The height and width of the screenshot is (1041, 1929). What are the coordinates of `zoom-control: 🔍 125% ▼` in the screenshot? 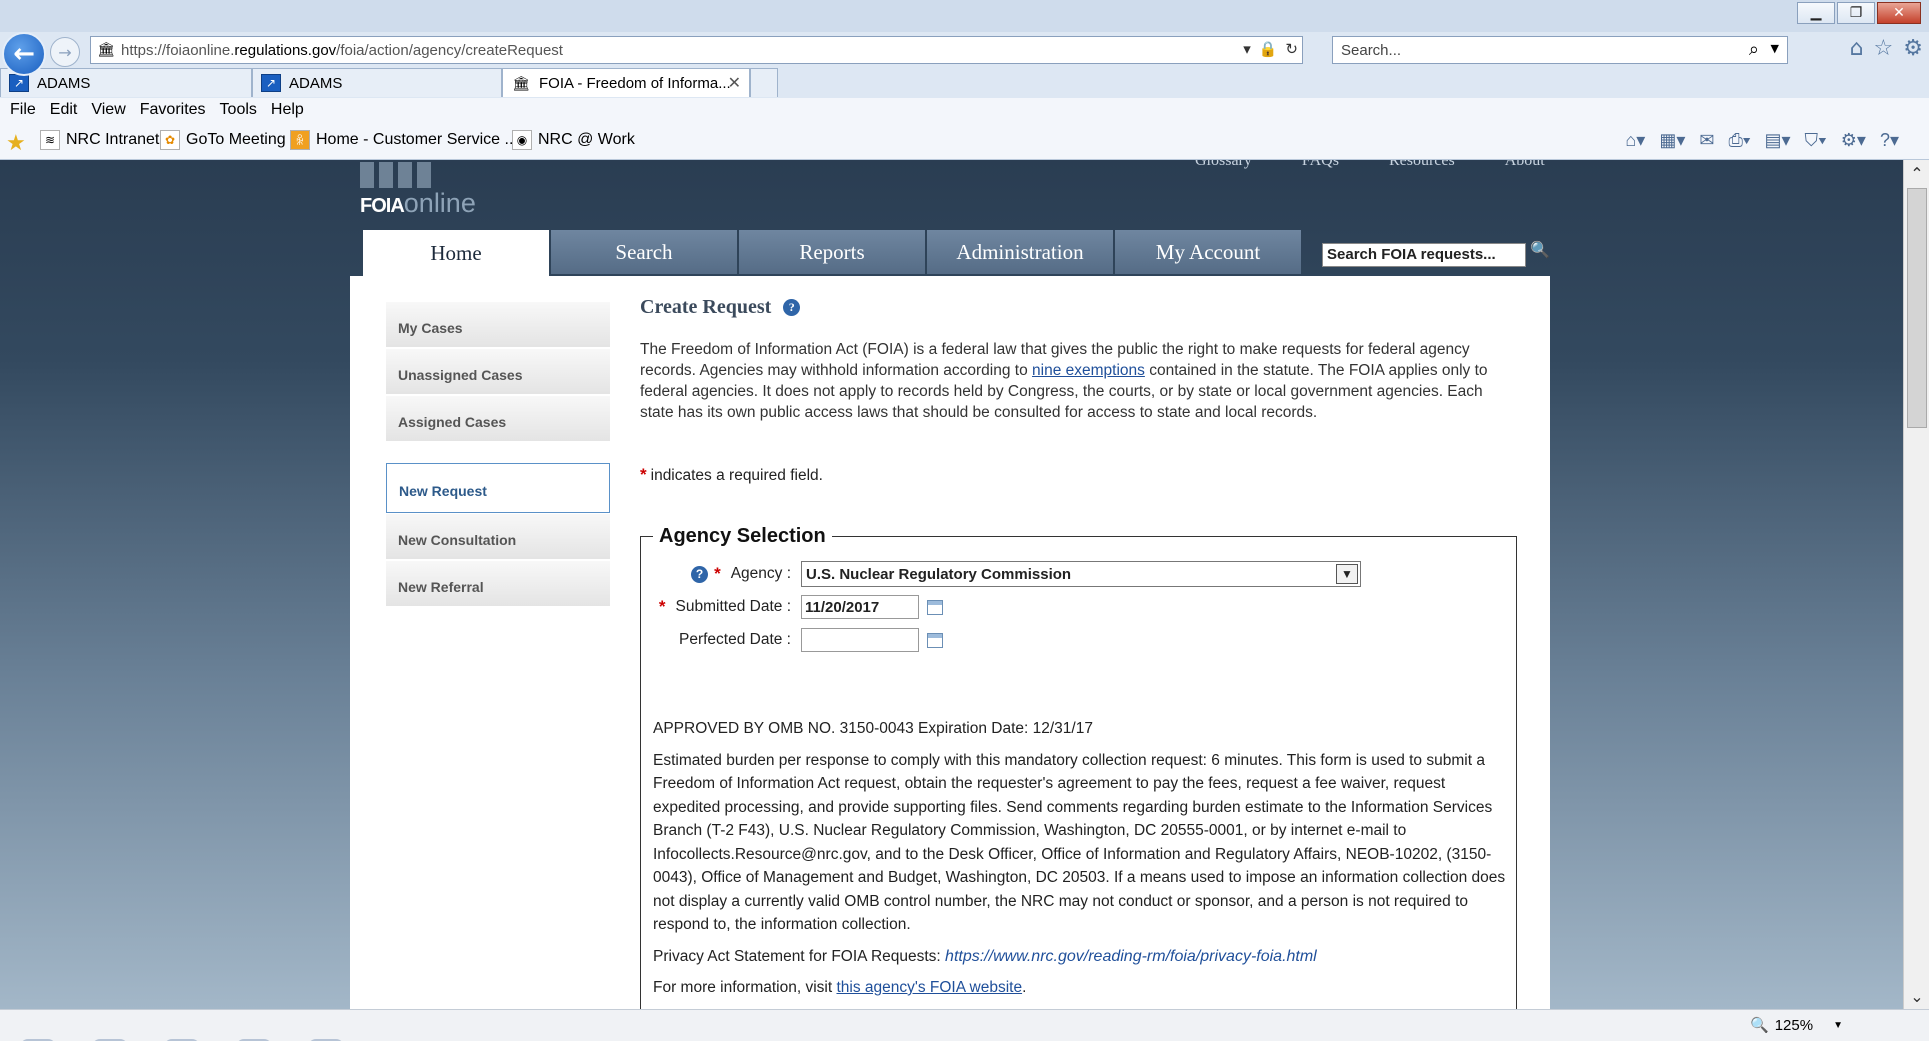 It's located at (1796, 1025).